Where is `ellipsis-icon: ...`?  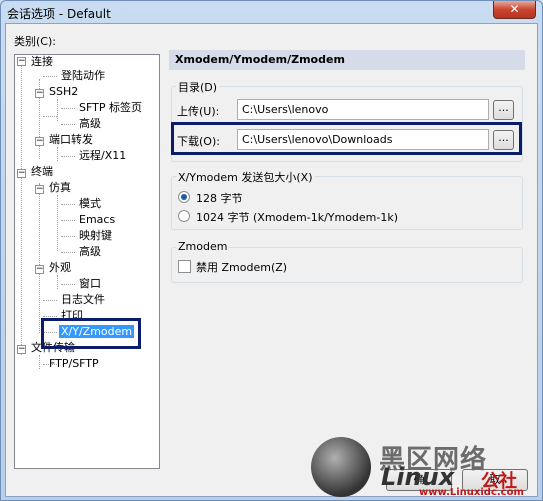 ellipsis-icon: ... is located at coordinates (503, 107).